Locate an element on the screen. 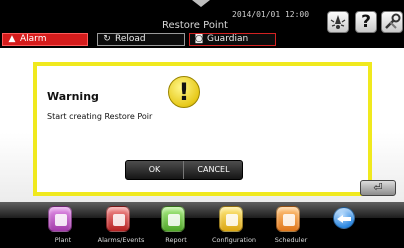  scheduler-icon is located at coordinates (288, 219).